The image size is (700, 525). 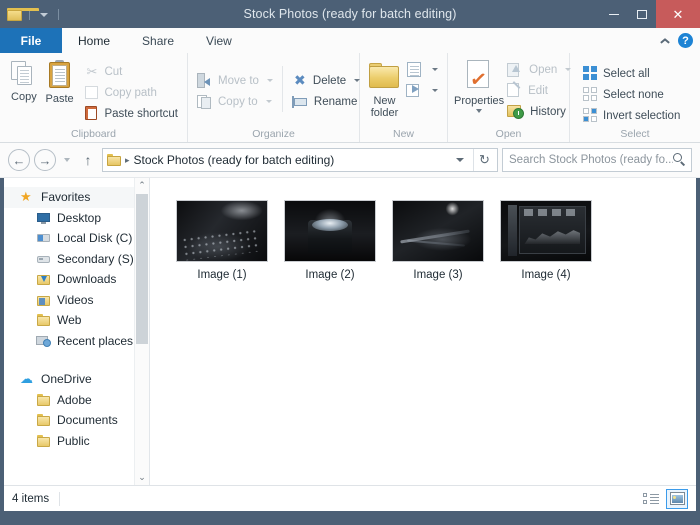 What do you see at coordinates (516, 111) in the screenshot?
I see `history-icon` at bounding box center [516, 111].